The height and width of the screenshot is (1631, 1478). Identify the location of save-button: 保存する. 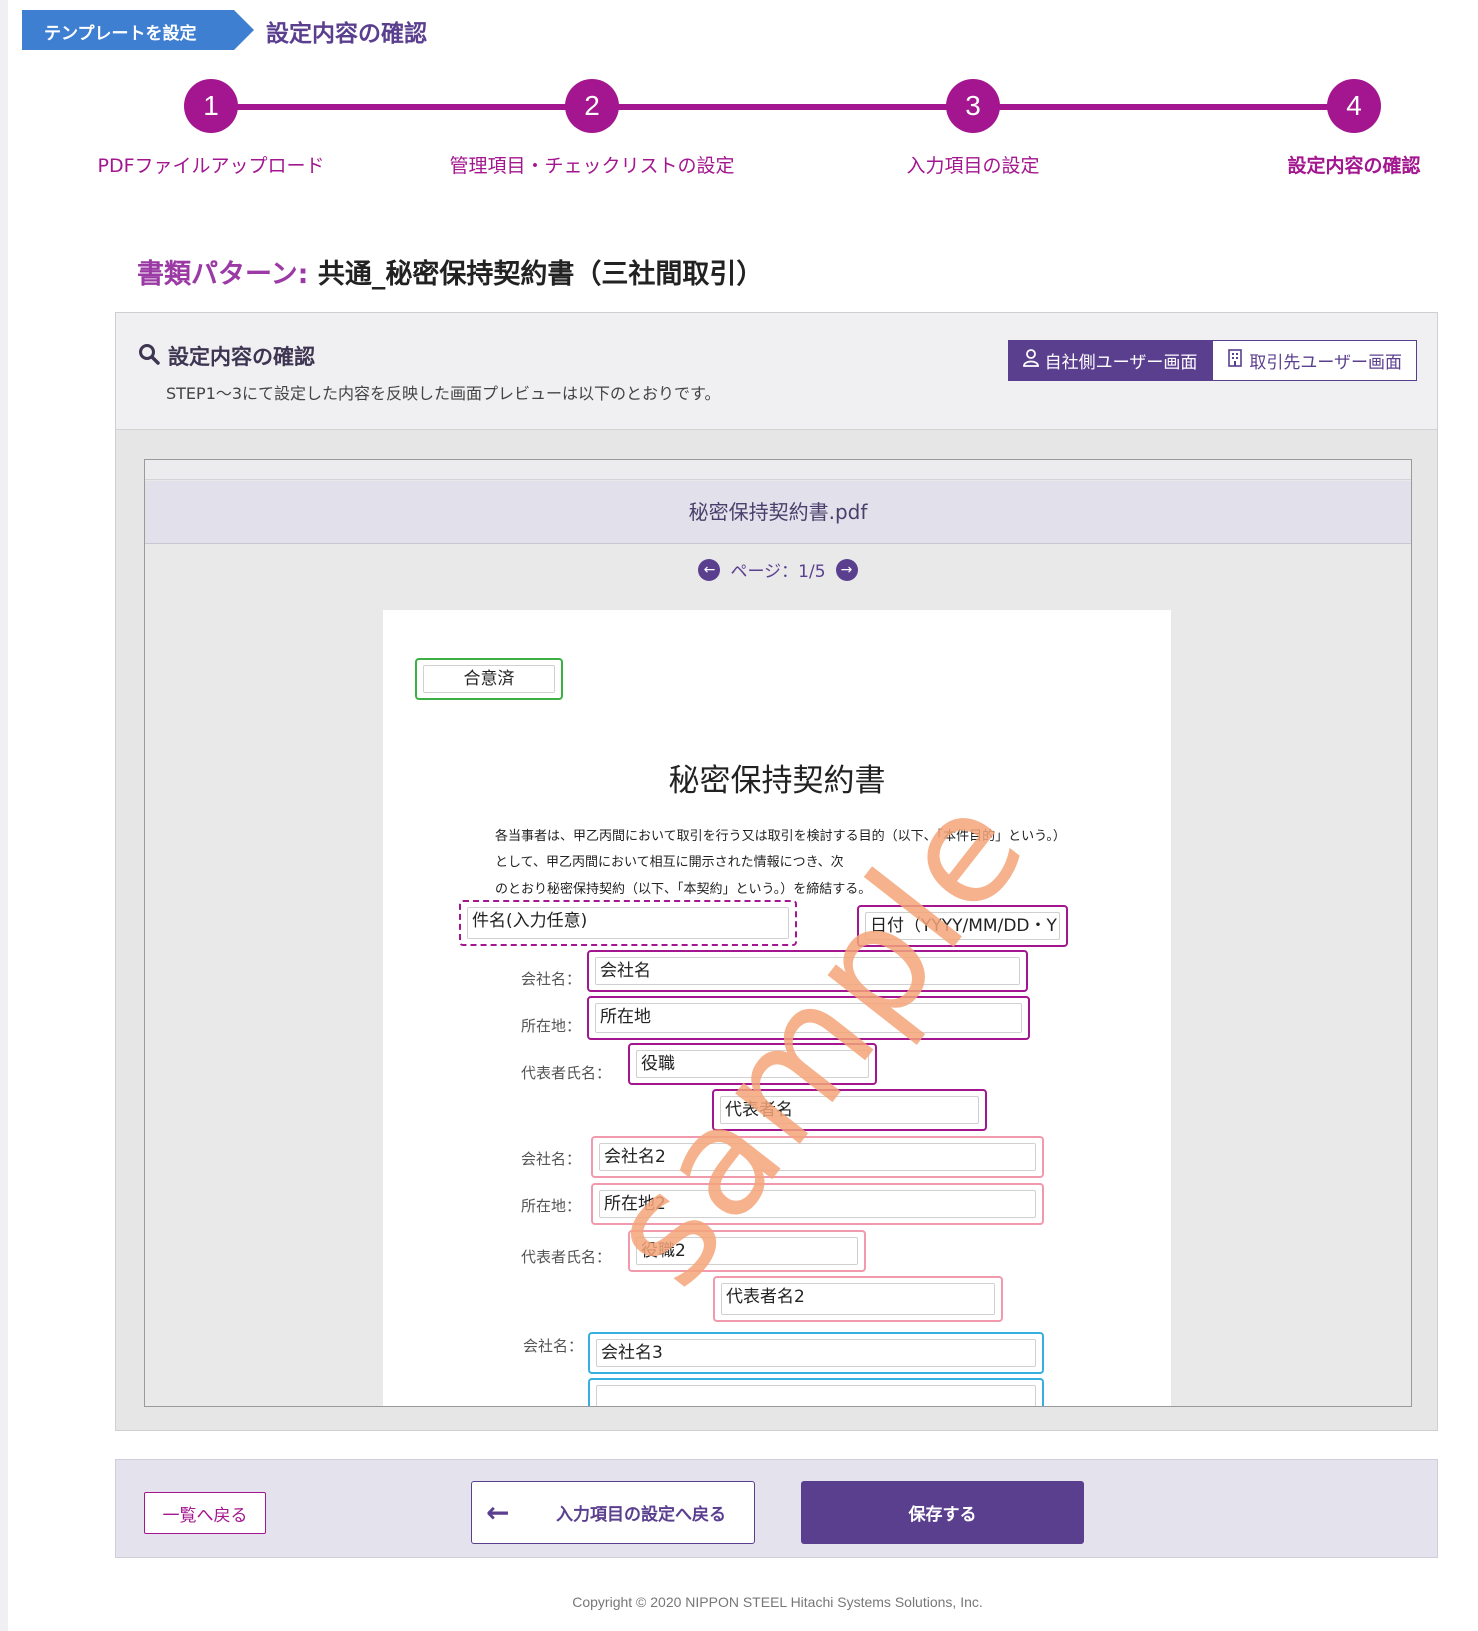
(942, 1512).